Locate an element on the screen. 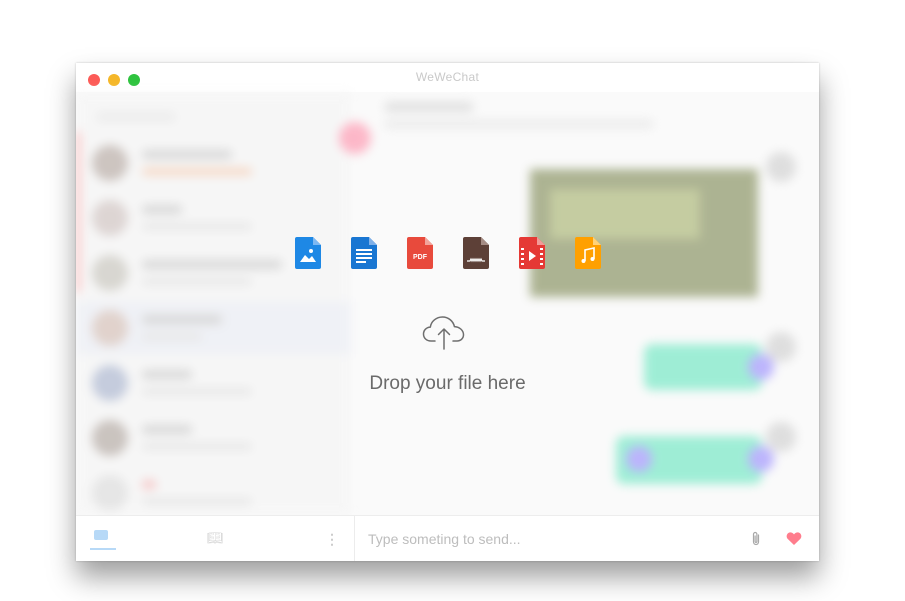 Image resolution: width=905 pixels, height=601 pixels. pdf-label: PDF is located at coordinates (420, 257).